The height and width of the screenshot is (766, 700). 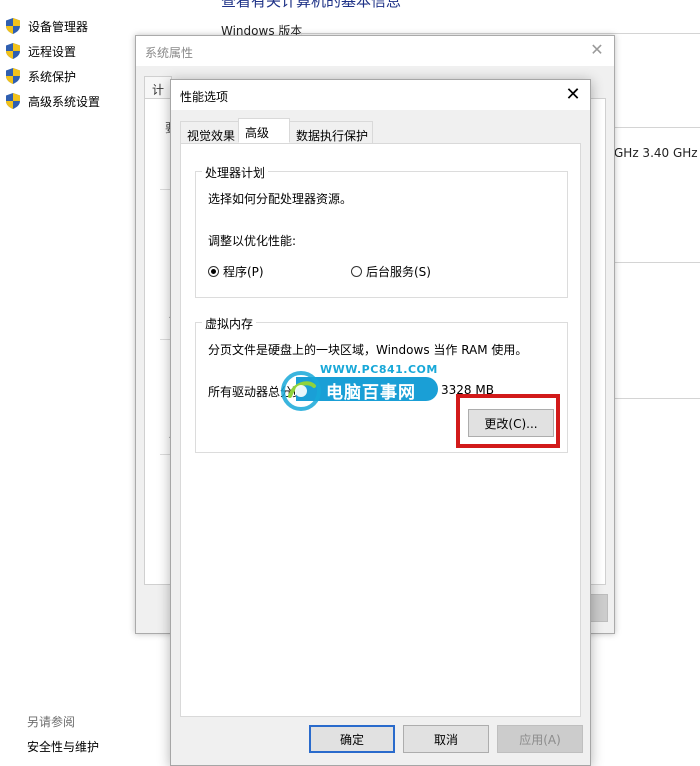 What do you see at coordinates (229, 323) in the screenshot?
I see `group-title: 虚拟内存` at bounding box center [229, 323].